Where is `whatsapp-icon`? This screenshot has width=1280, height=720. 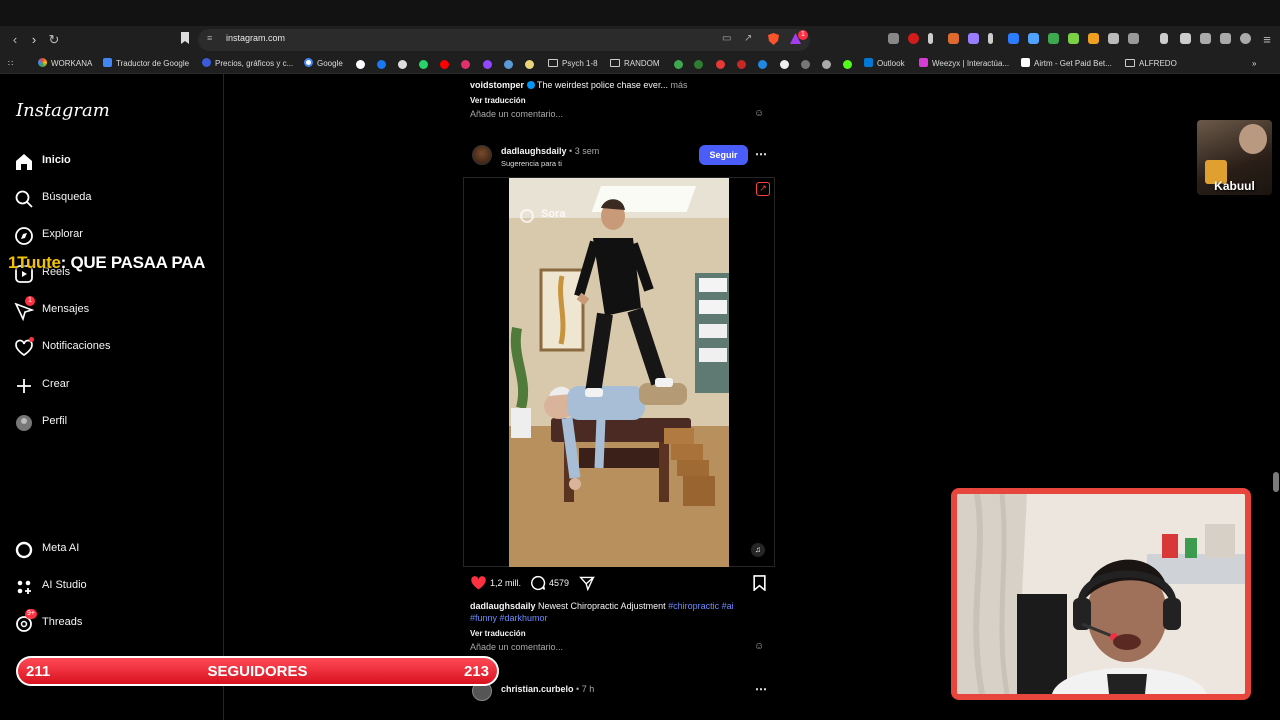
whatsapp-icon is located at coordinates (423, 64).